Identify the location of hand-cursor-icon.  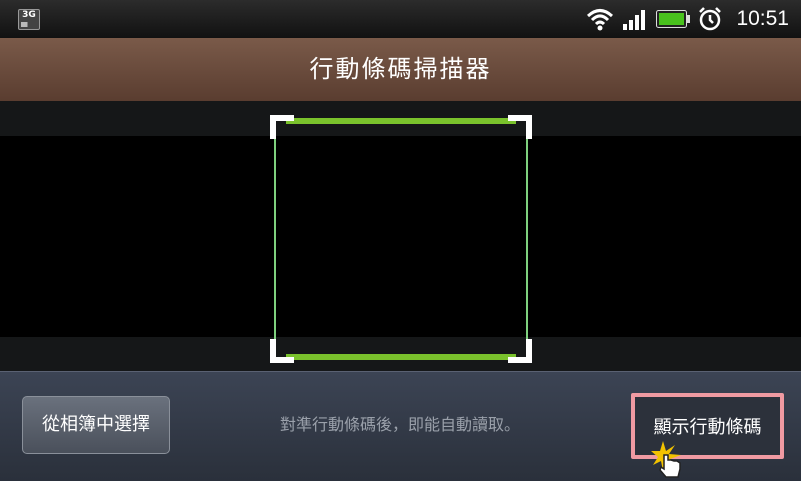
(666, 459).